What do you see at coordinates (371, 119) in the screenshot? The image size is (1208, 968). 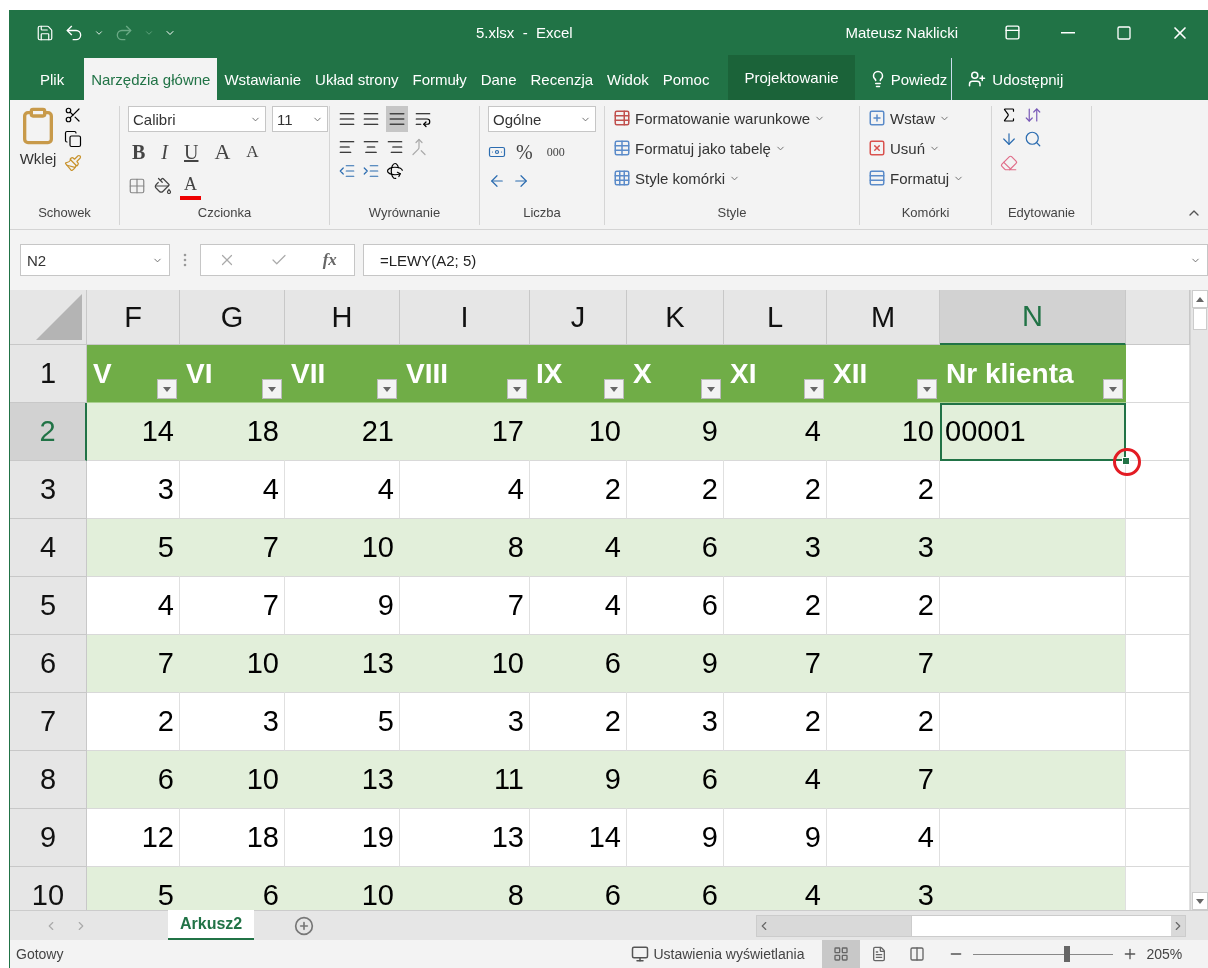 I see `align-middle-icon` at bounding box center [371, 119].